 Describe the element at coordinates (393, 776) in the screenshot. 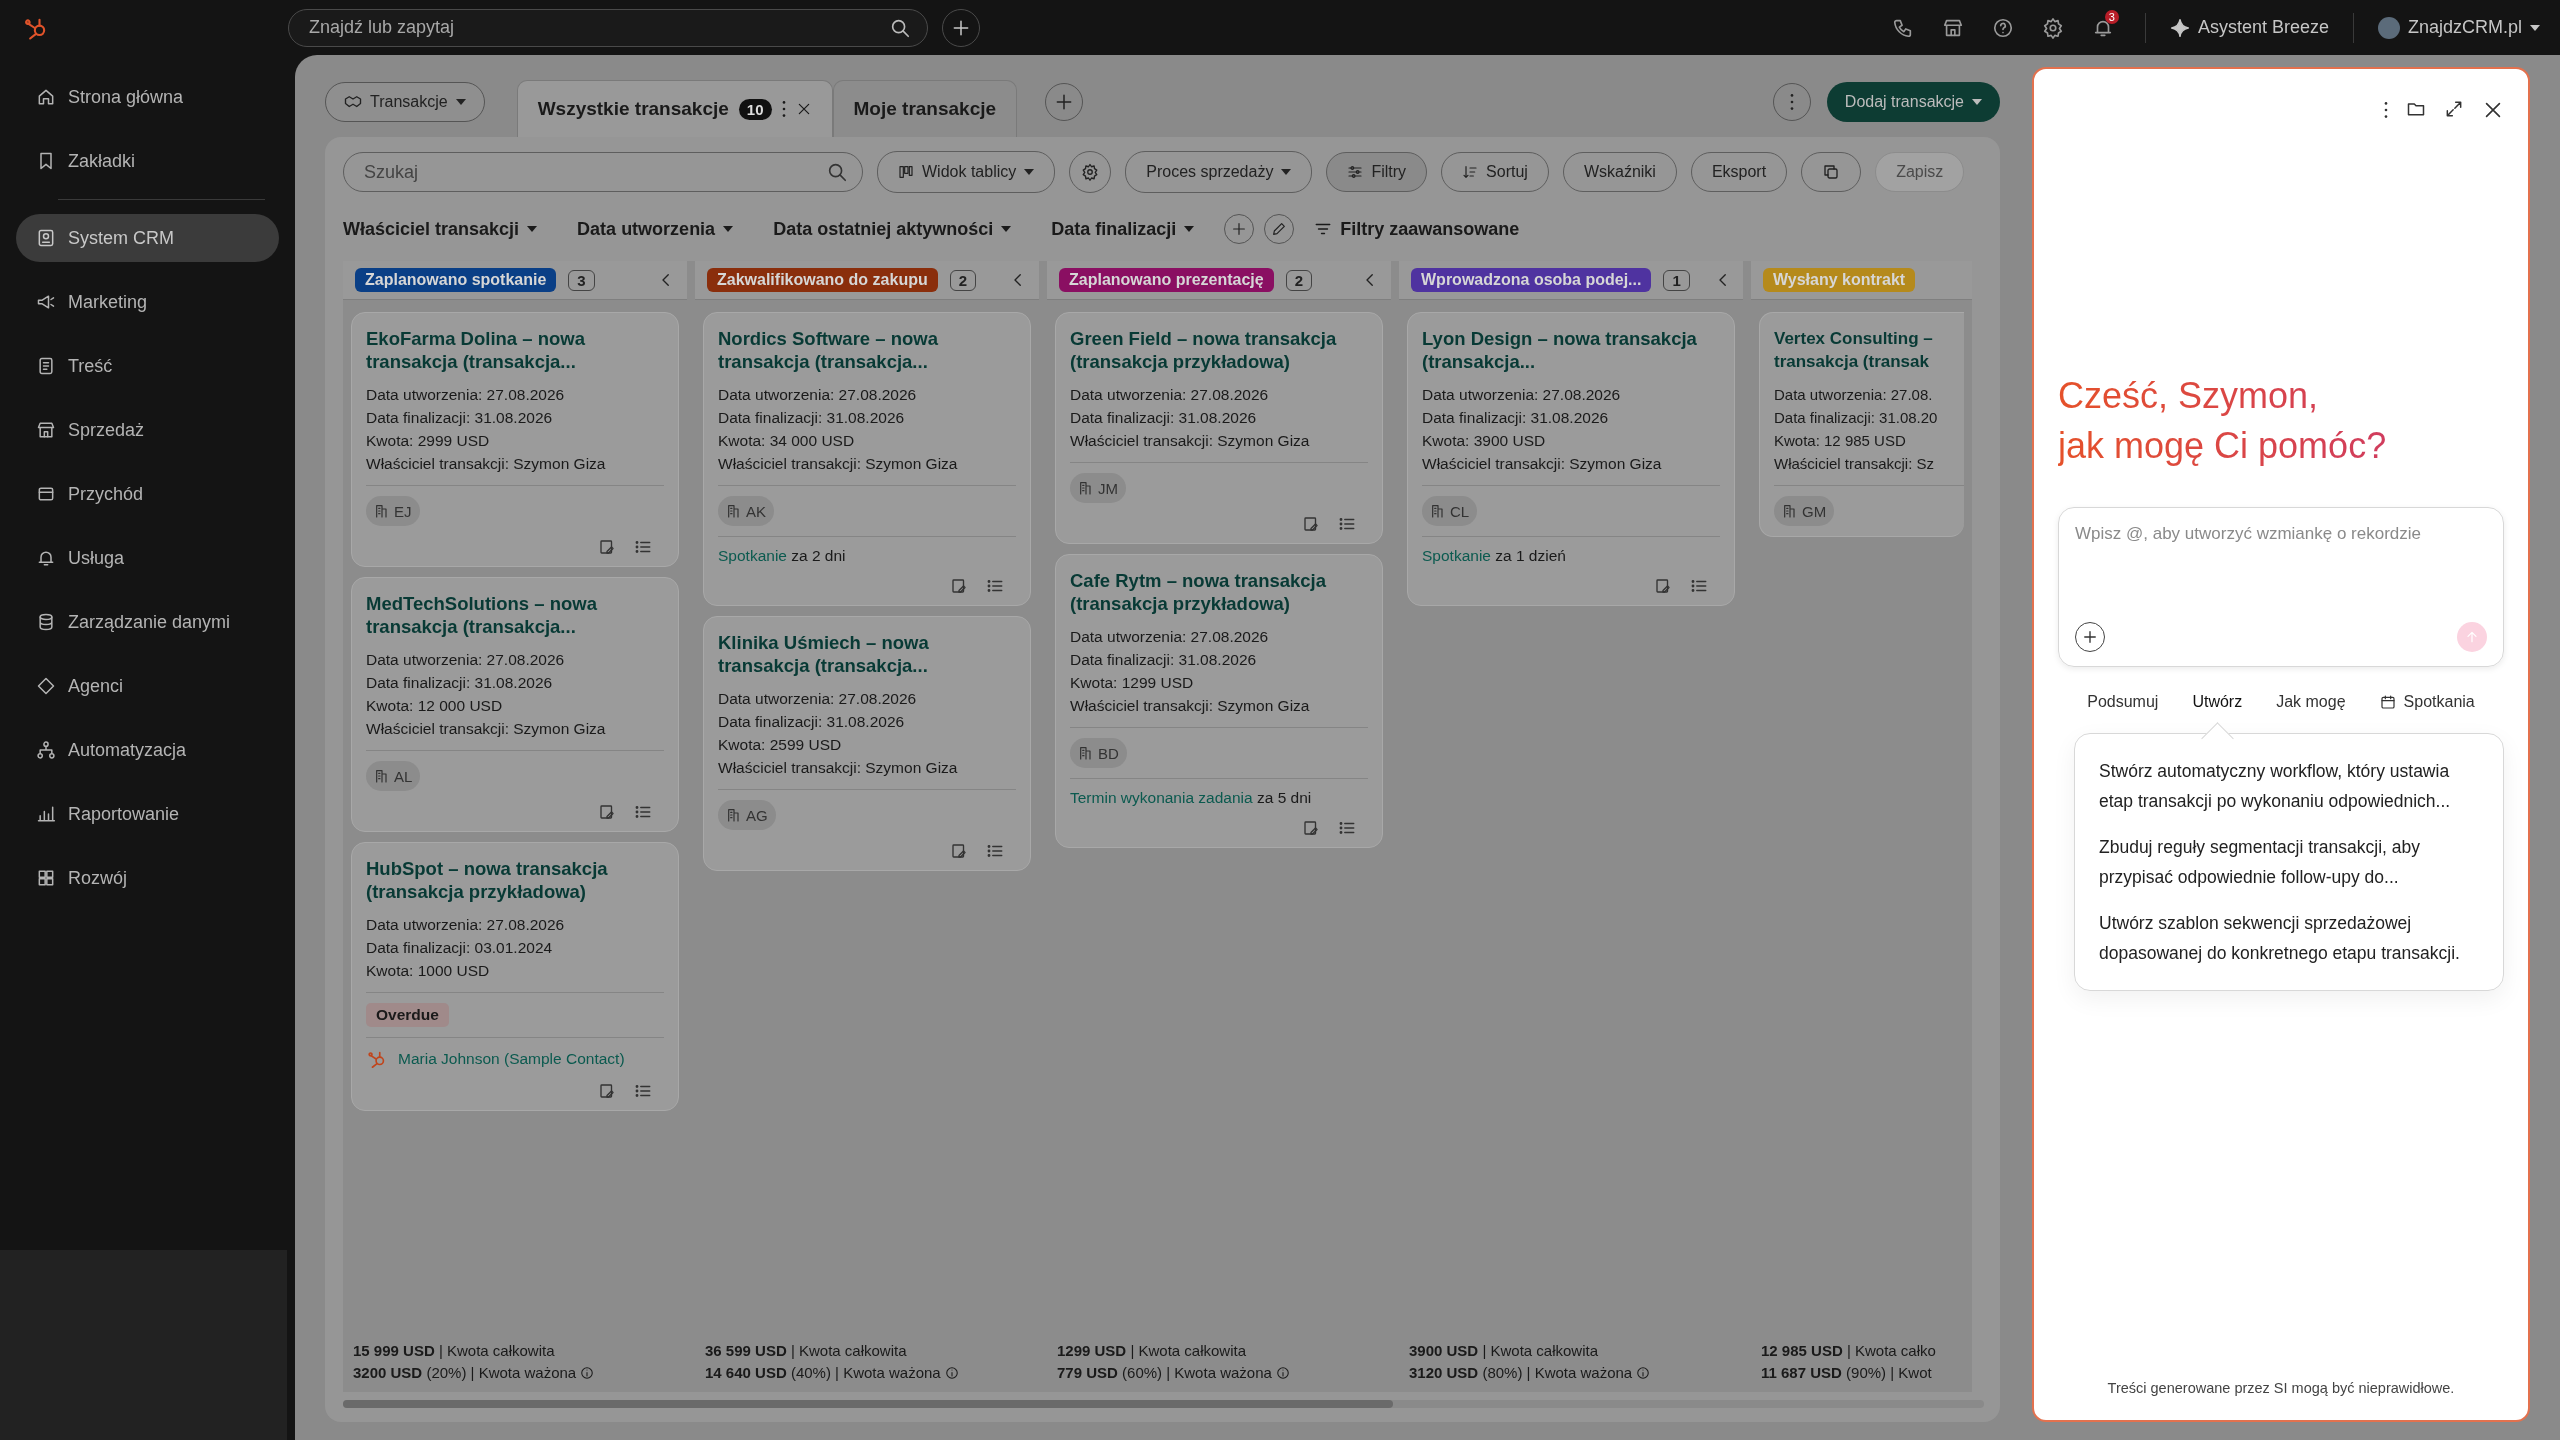

I see `company-chip: AL` at that location.